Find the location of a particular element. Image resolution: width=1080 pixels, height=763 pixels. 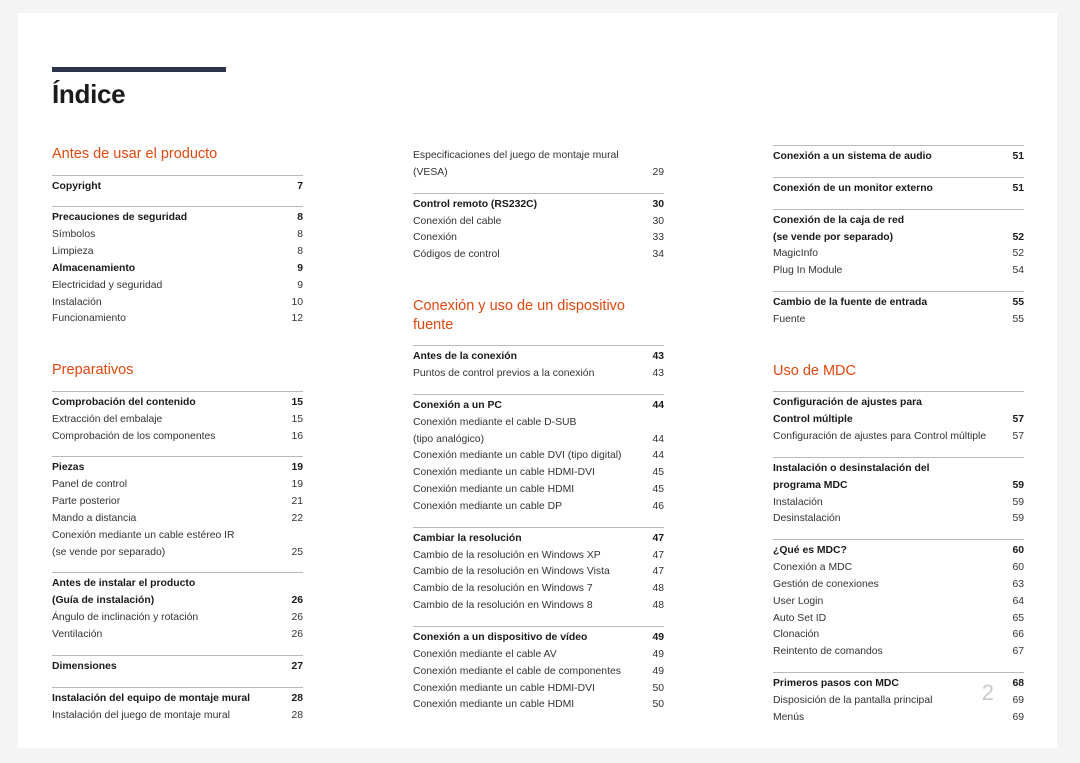

toc-entry-chapter: Comprobación del contenido 15 is located at coordinates (177, 403).